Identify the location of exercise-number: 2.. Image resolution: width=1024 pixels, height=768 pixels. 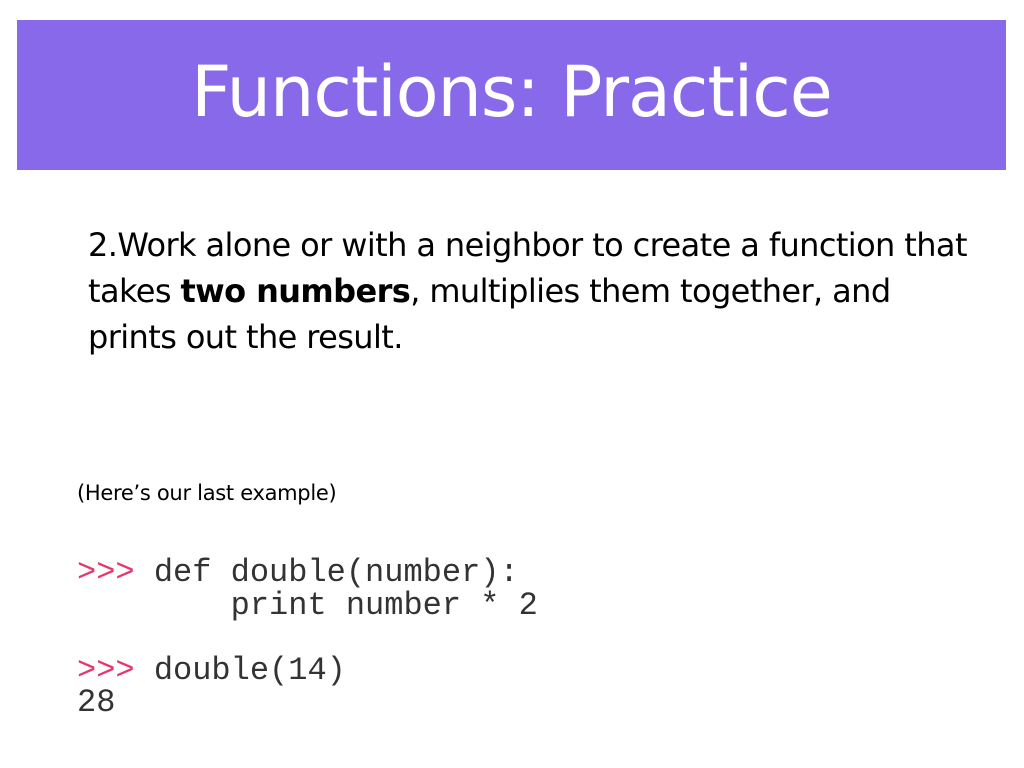
(103, 245).